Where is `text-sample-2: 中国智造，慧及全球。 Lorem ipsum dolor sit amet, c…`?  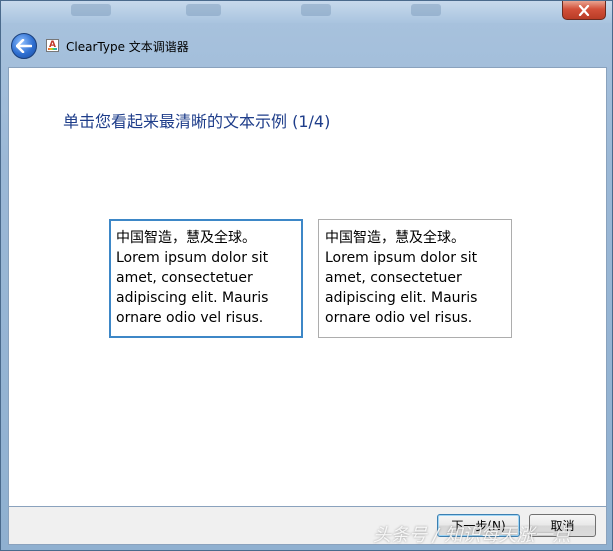 text-sample-2: 中国智造，慧及全球。 Lorem ipsum dolor sit amet, c… is located at coordinates (415, 278).